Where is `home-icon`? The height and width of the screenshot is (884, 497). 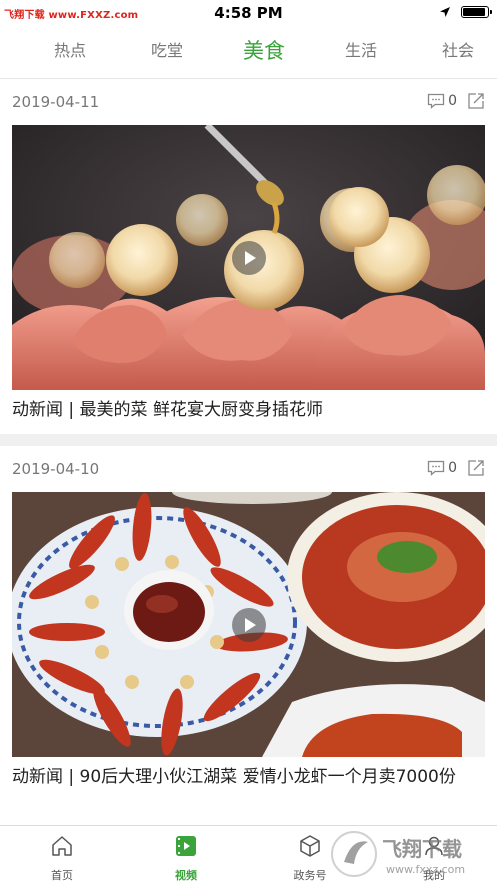
home-icon is located at coordinates (62, 846).